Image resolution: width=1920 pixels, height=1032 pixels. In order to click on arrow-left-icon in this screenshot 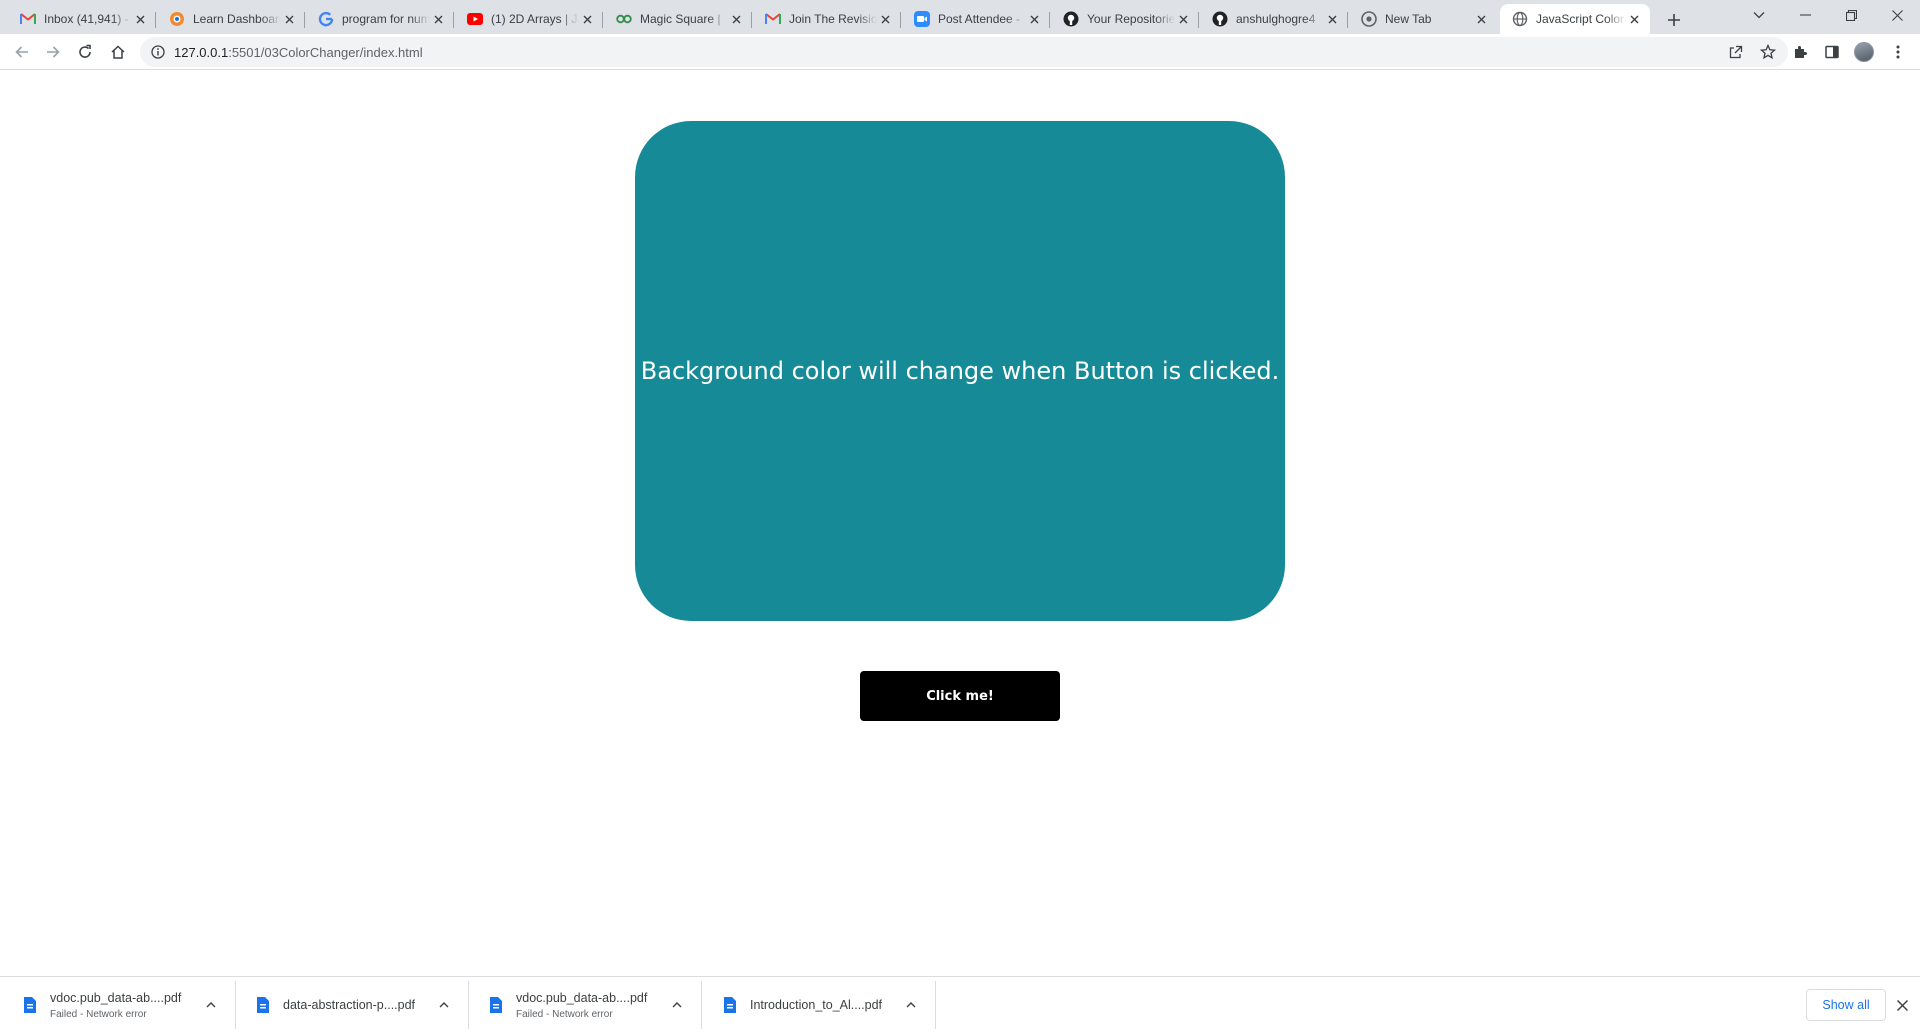, I will do `click(21, 52)`.